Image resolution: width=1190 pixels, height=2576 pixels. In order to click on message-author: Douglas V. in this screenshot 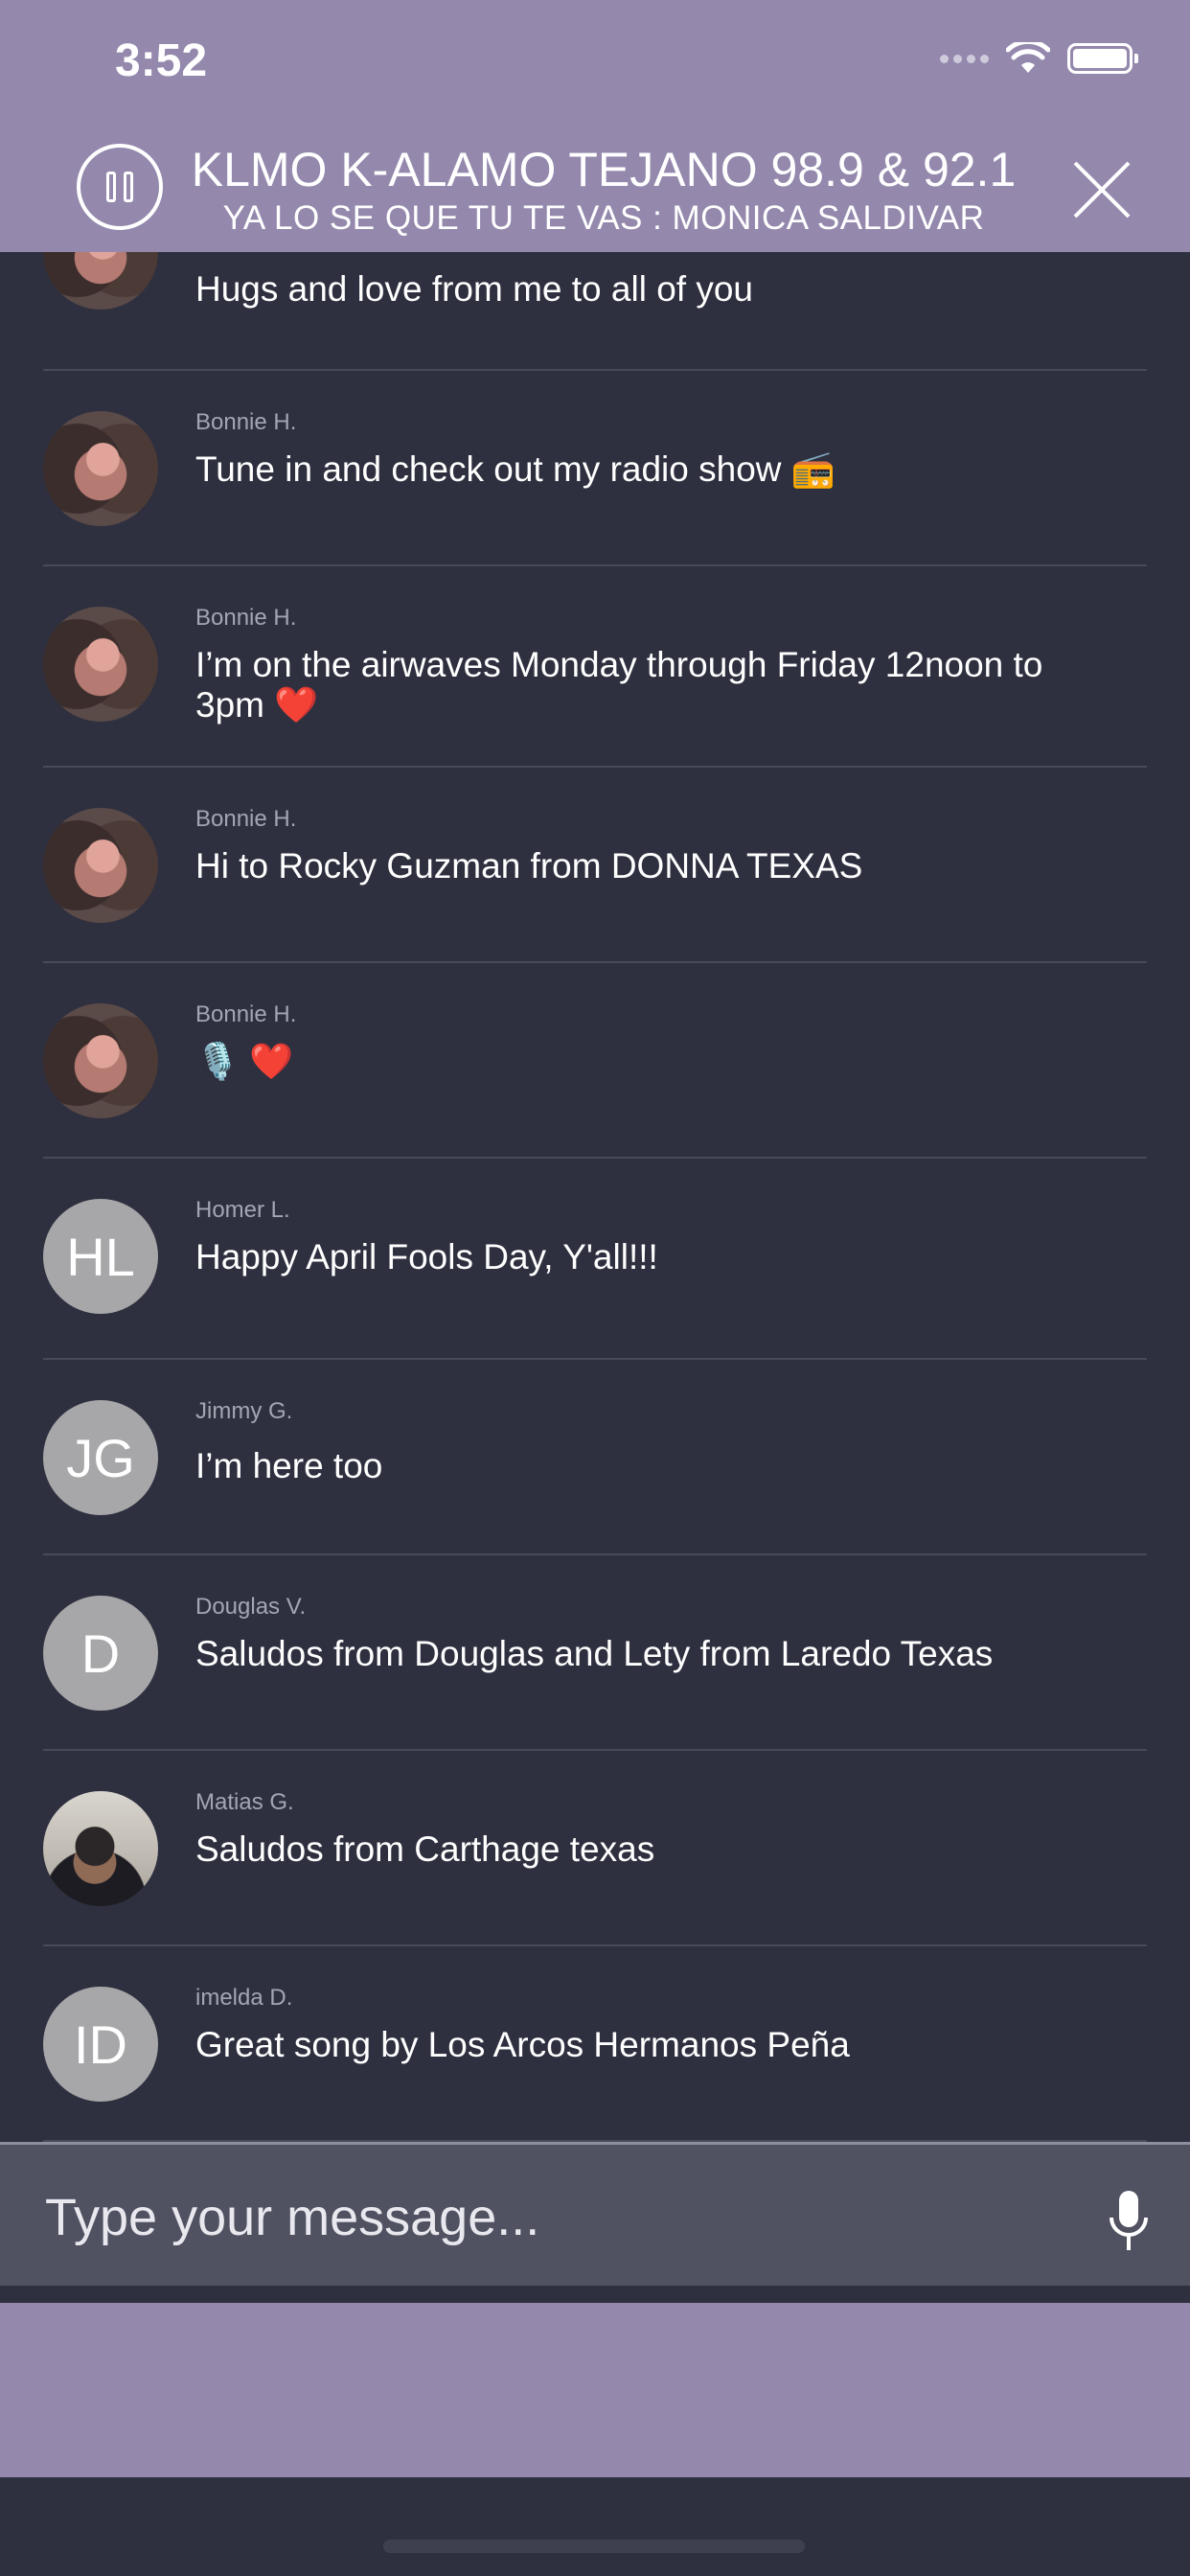, I will do `click(251, 1607)`.